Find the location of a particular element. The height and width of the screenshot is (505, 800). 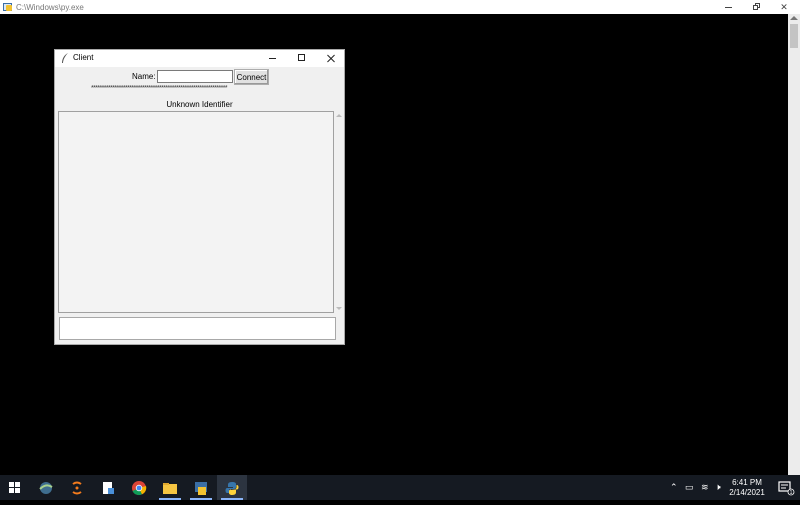

folder-icon is located at coordinates (170, 488).